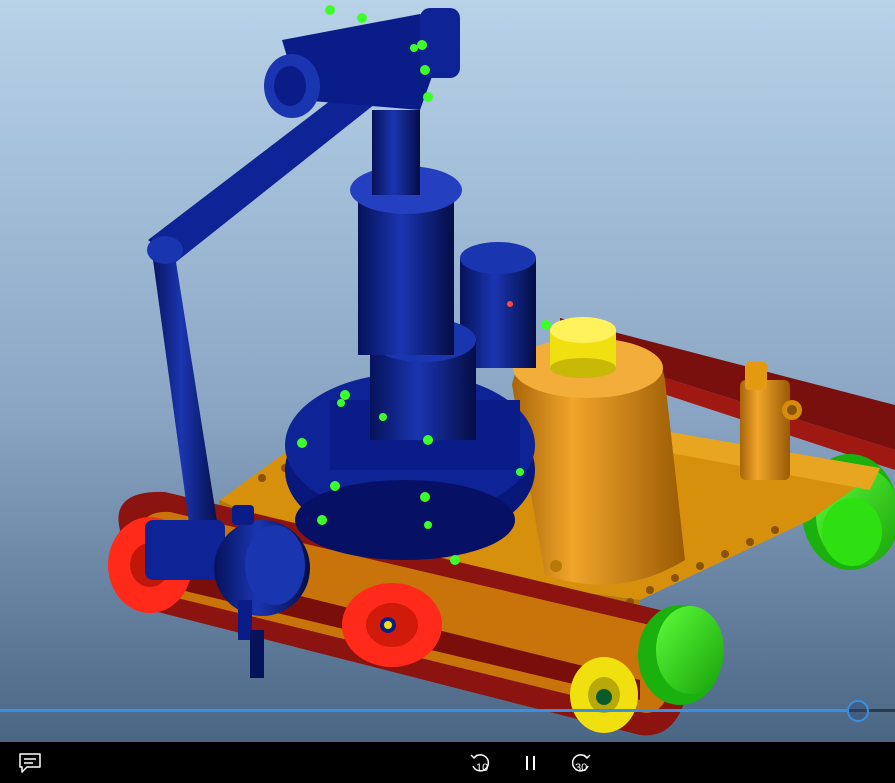 Image resolution: width=895 pixels, height=783 pixels. What do you see at coordinates (858, 711) in the screenshot?
I see `seek-thumb` at bounding box center [858, 711].